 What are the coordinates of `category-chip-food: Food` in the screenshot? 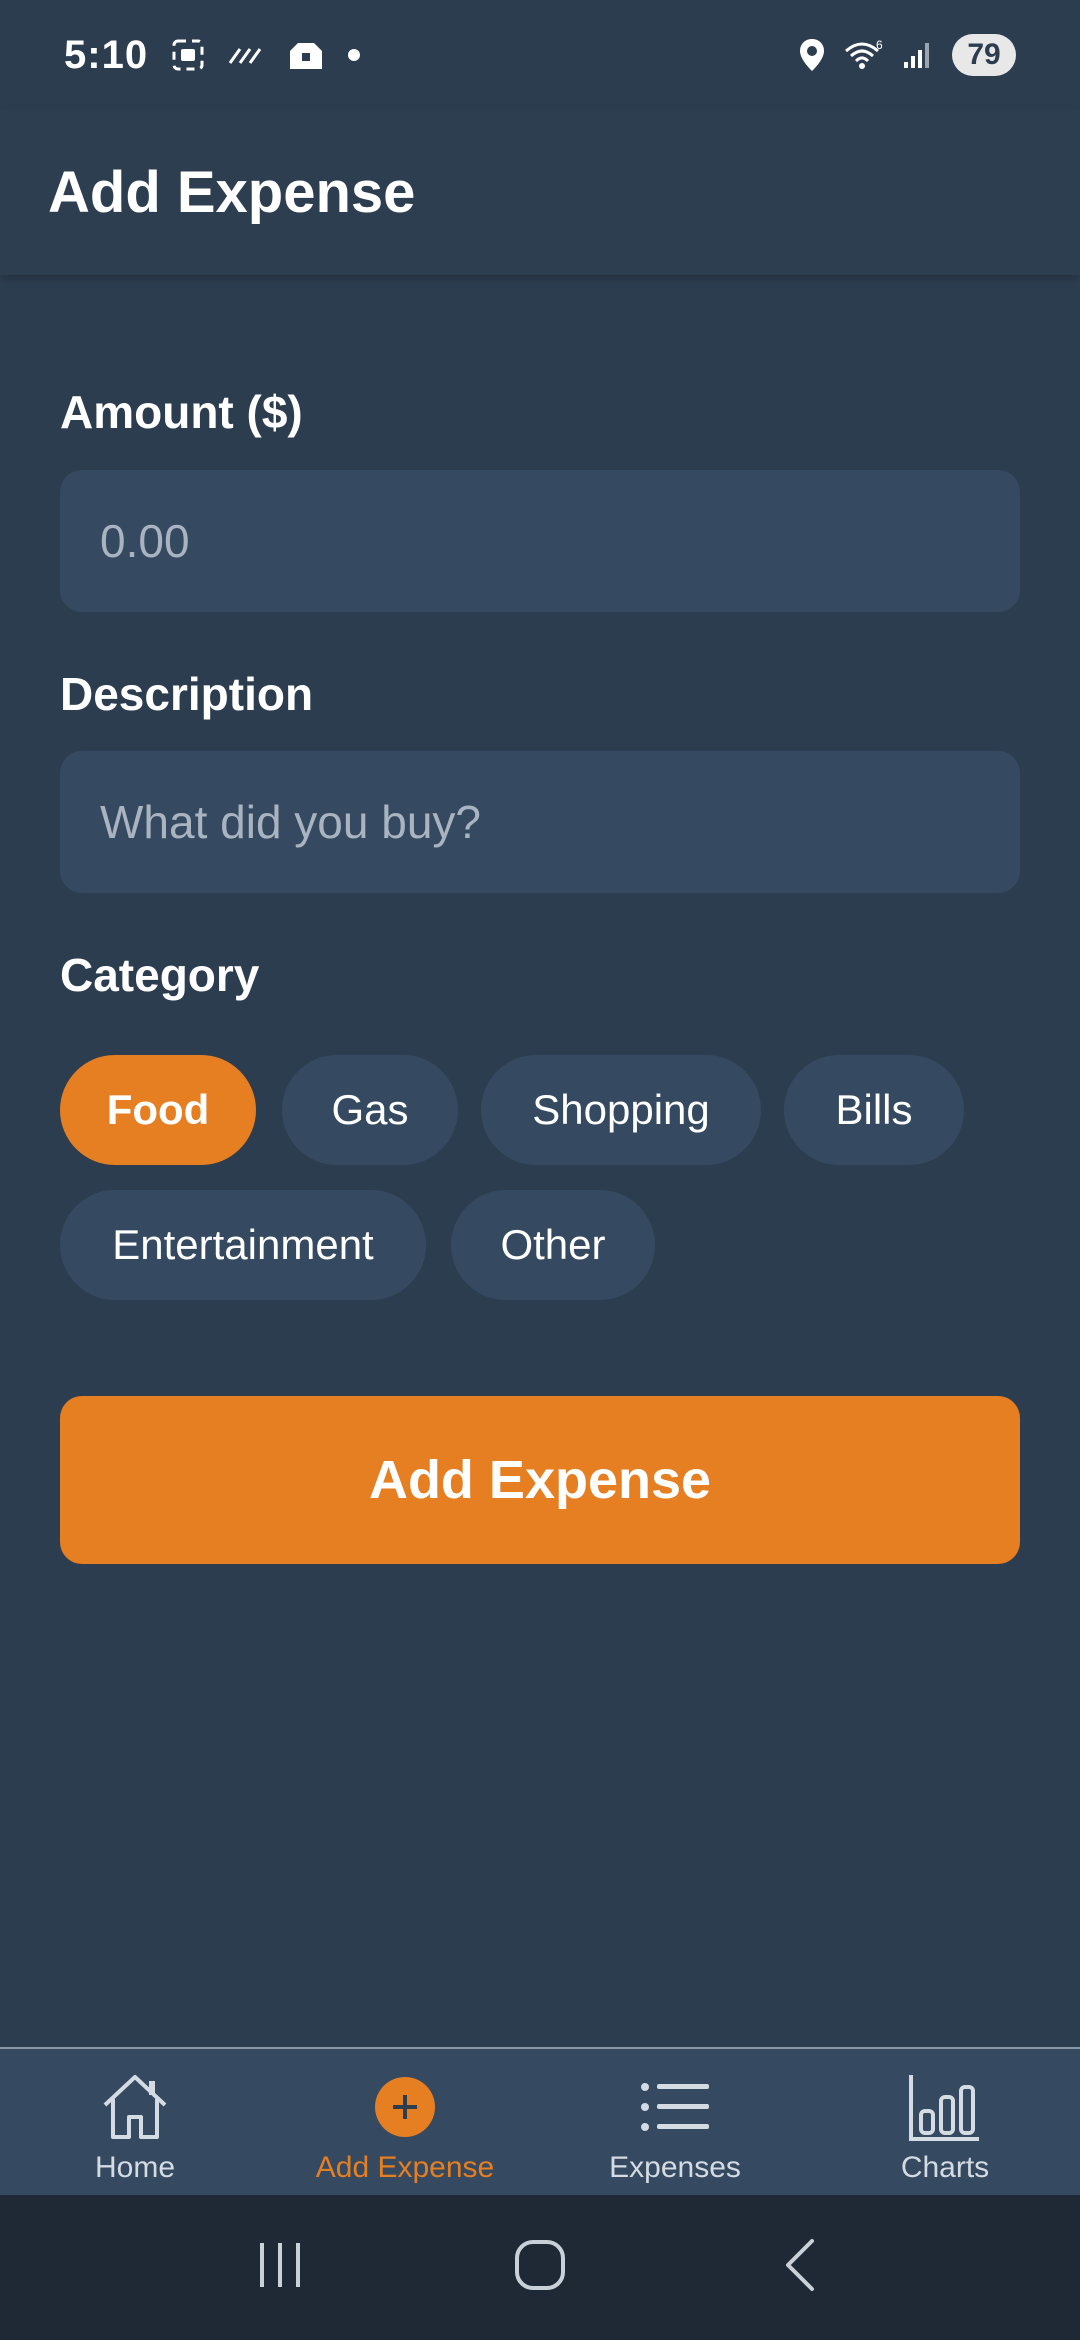 It's located at (158, 1110).